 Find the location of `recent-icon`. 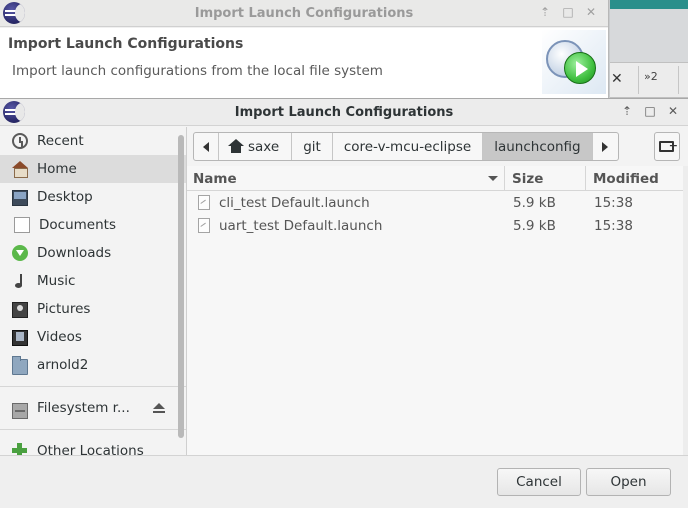

recent-icon is located at coordinates (20, 141).